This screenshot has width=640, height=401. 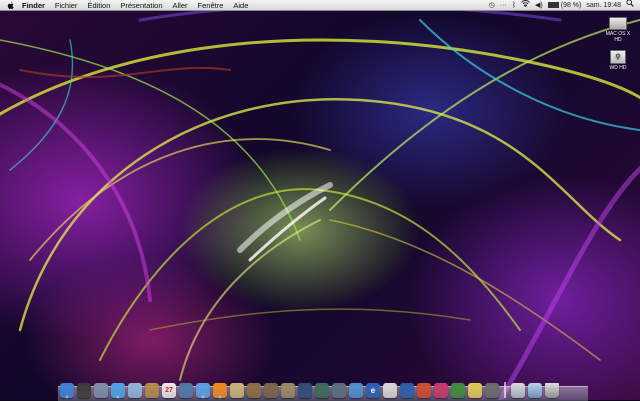 I want to click on desktop-icon-mac-os-x-hd: MAC OS X HD, so click(x=618, y=30).